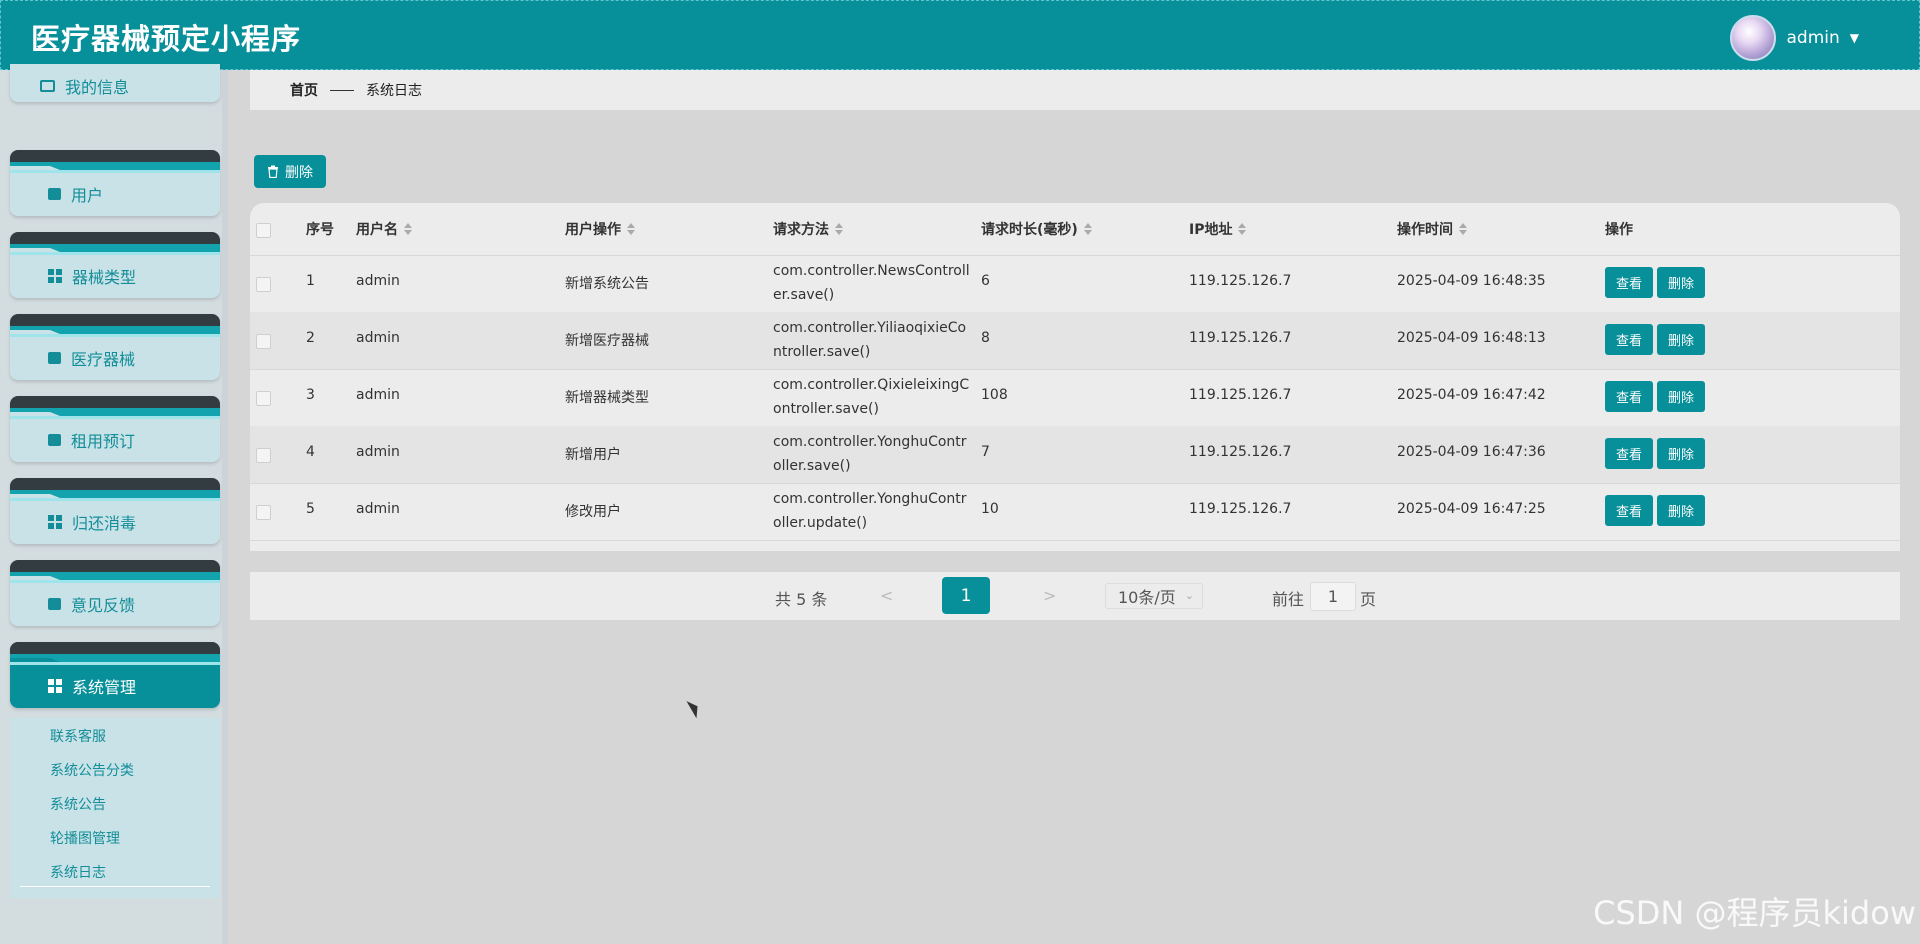  I want to click on watermark: CSDN @程序员kidow, so click(1754, 913).